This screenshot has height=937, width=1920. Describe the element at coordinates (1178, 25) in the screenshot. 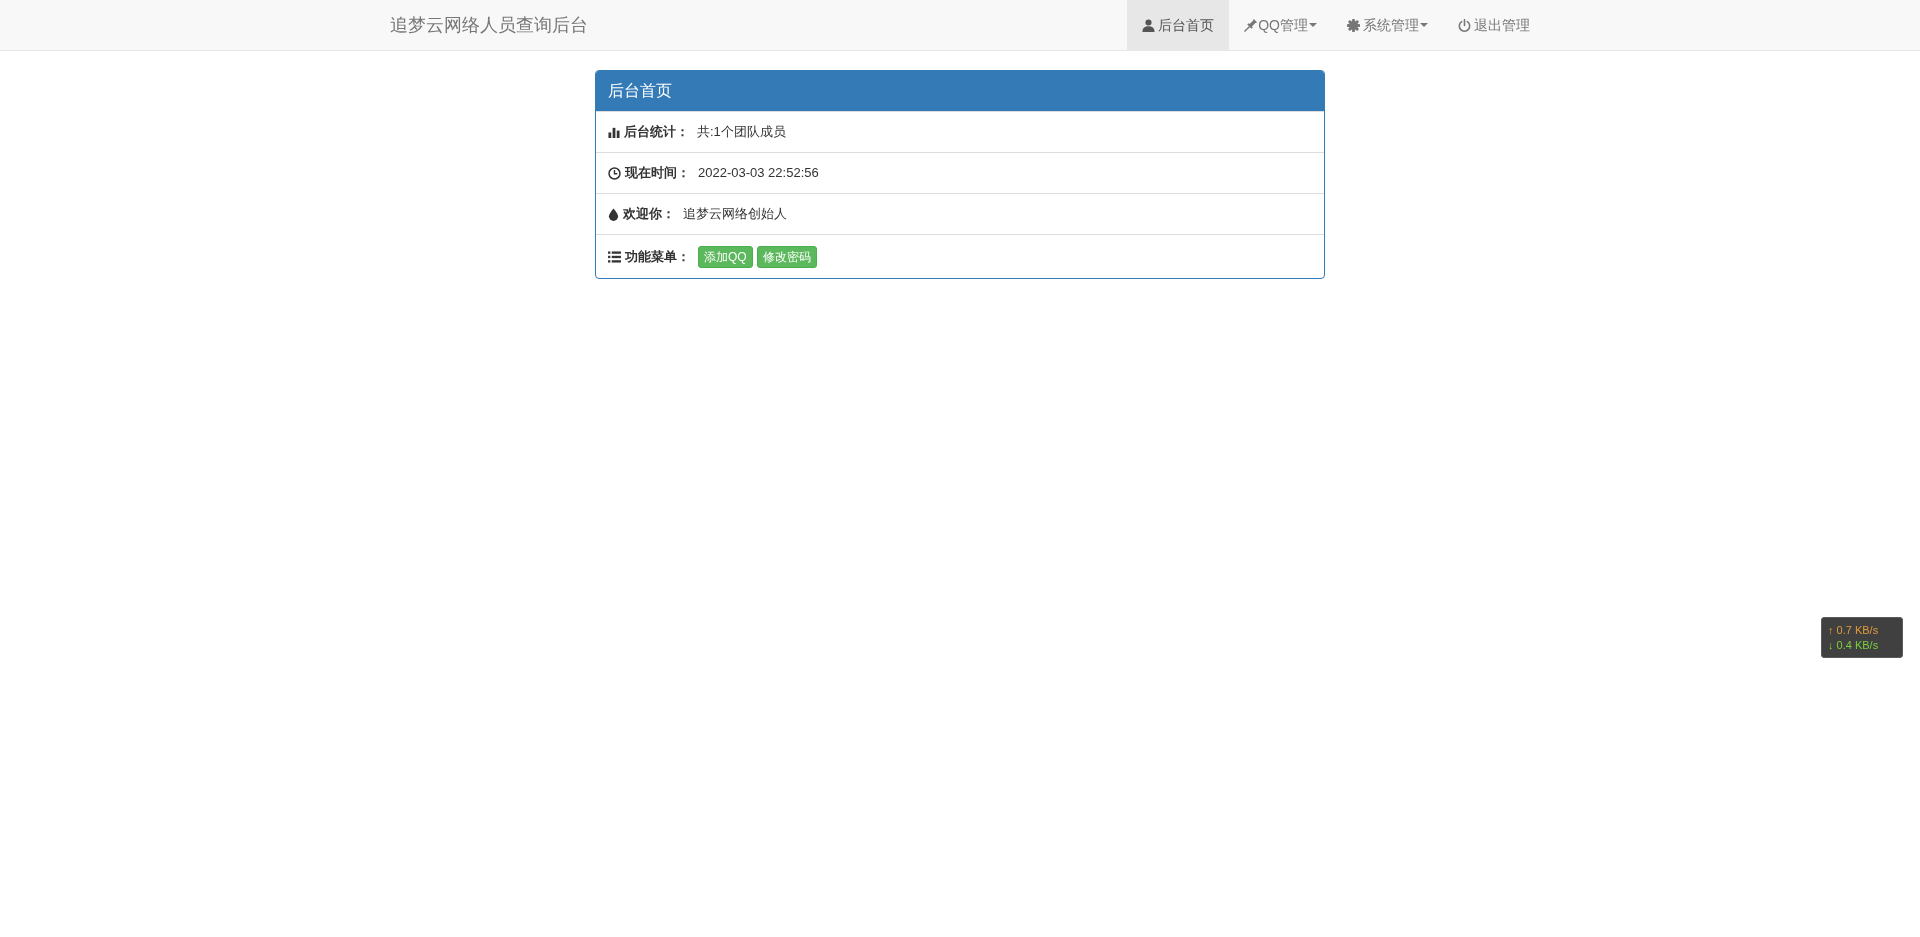

I see `nav-link: 后台首页` at that location.